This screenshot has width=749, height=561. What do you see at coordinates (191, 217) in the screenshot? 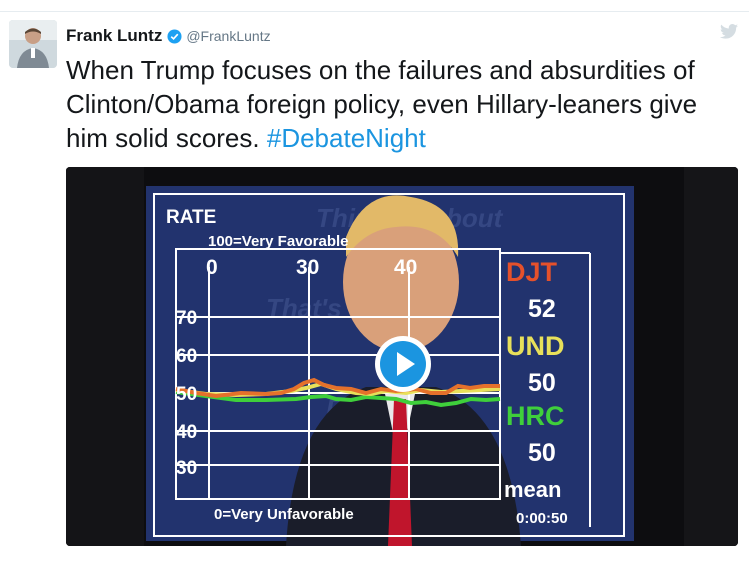
I see `chart-title: RATE` at bounding box center [191, 217].